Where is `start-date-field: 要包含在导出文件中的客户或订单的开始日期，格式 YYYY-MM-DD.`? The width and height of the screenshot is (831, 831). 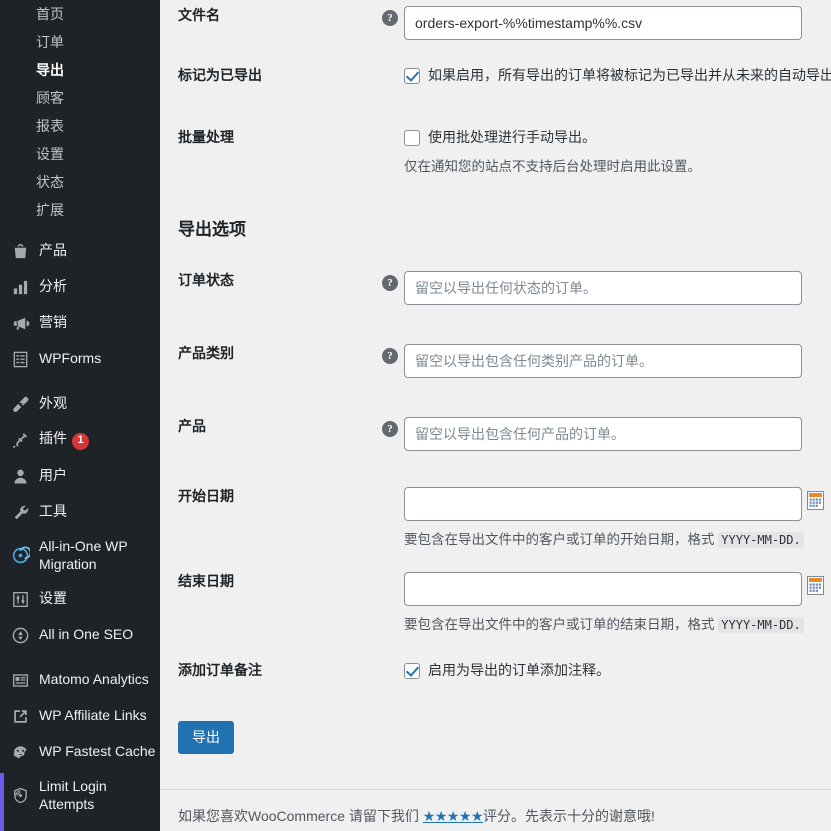
start-date-field: 要包含在导出文件中的客户或订单的开始日期，格式 YYYY-MM-DD. is located at coordinates (617, 518).